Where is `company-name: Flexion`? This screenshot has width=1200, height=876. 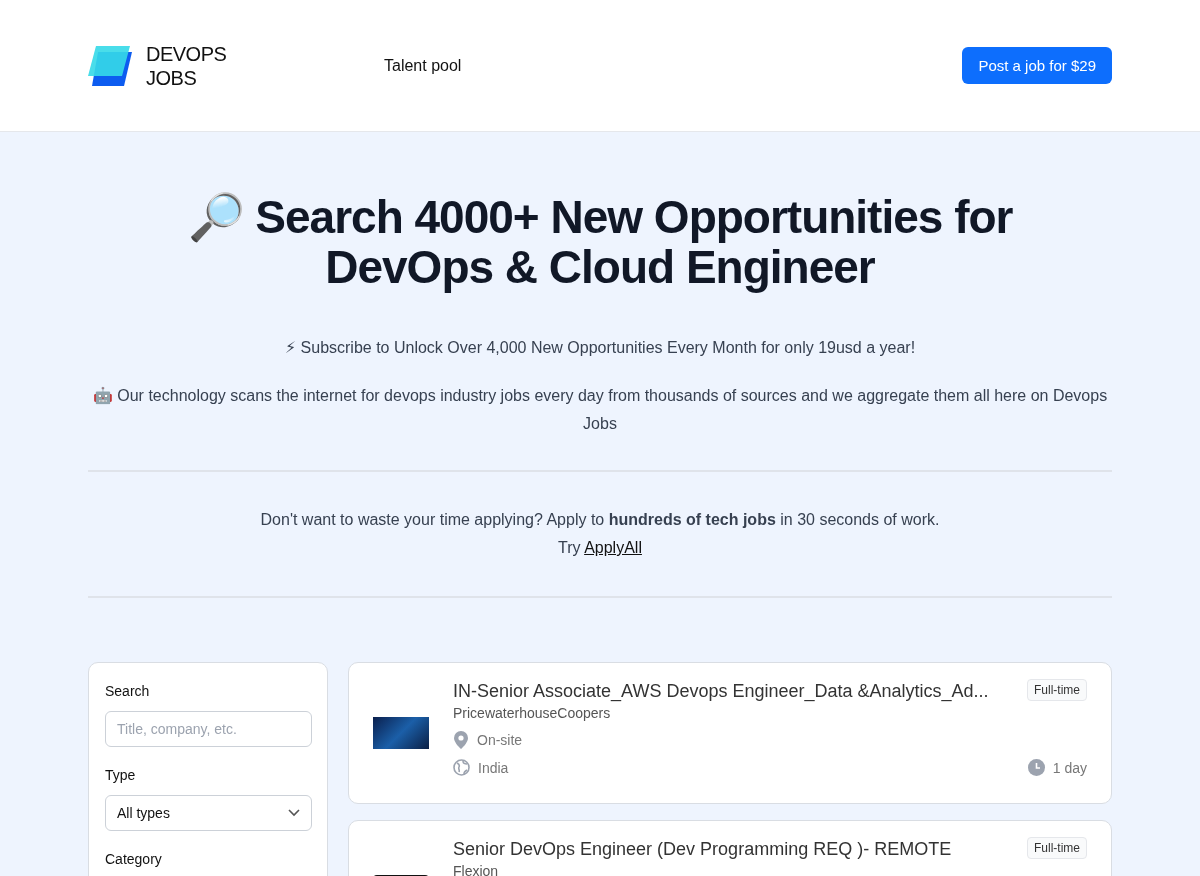
company-name: Flexion is located at coordinates (476, 869).